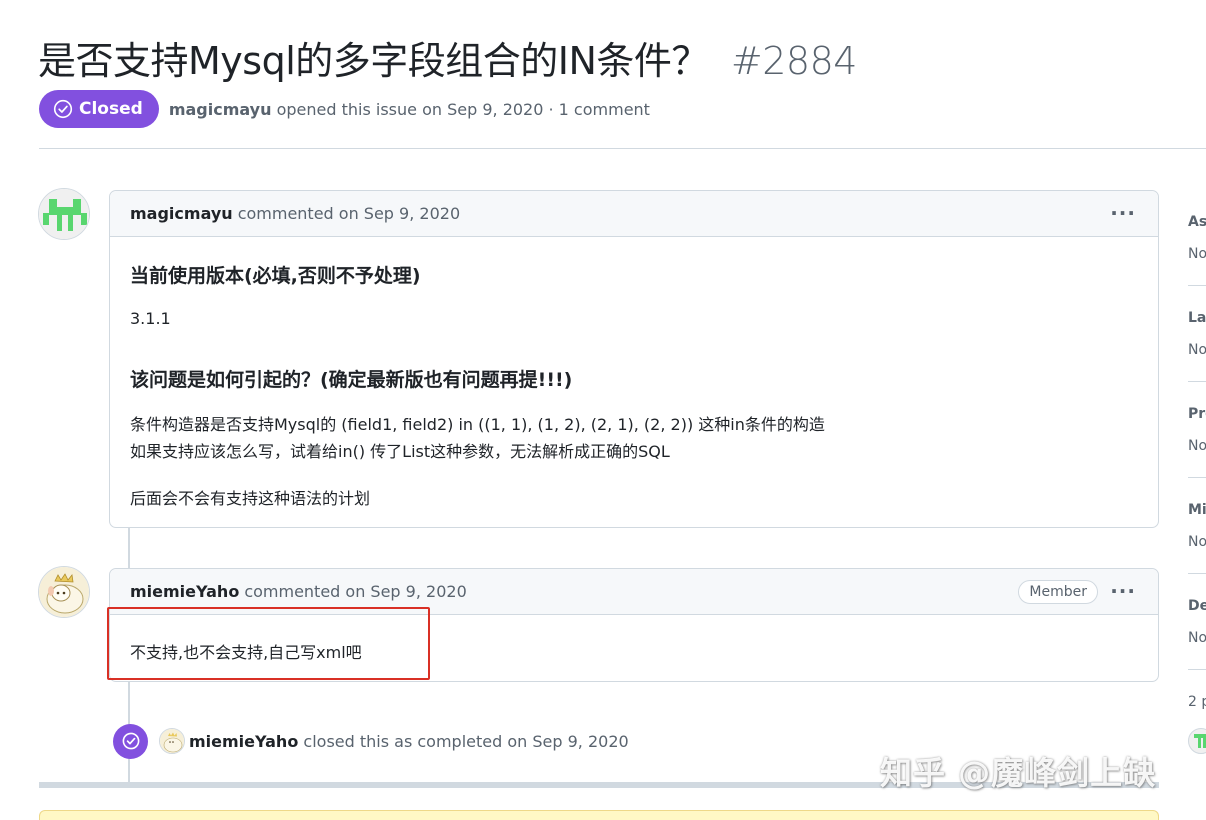  Describe the element at coordinates (1197, 414) in the screenshot. I see `sidebar-heading-projects: Pro` at that location.